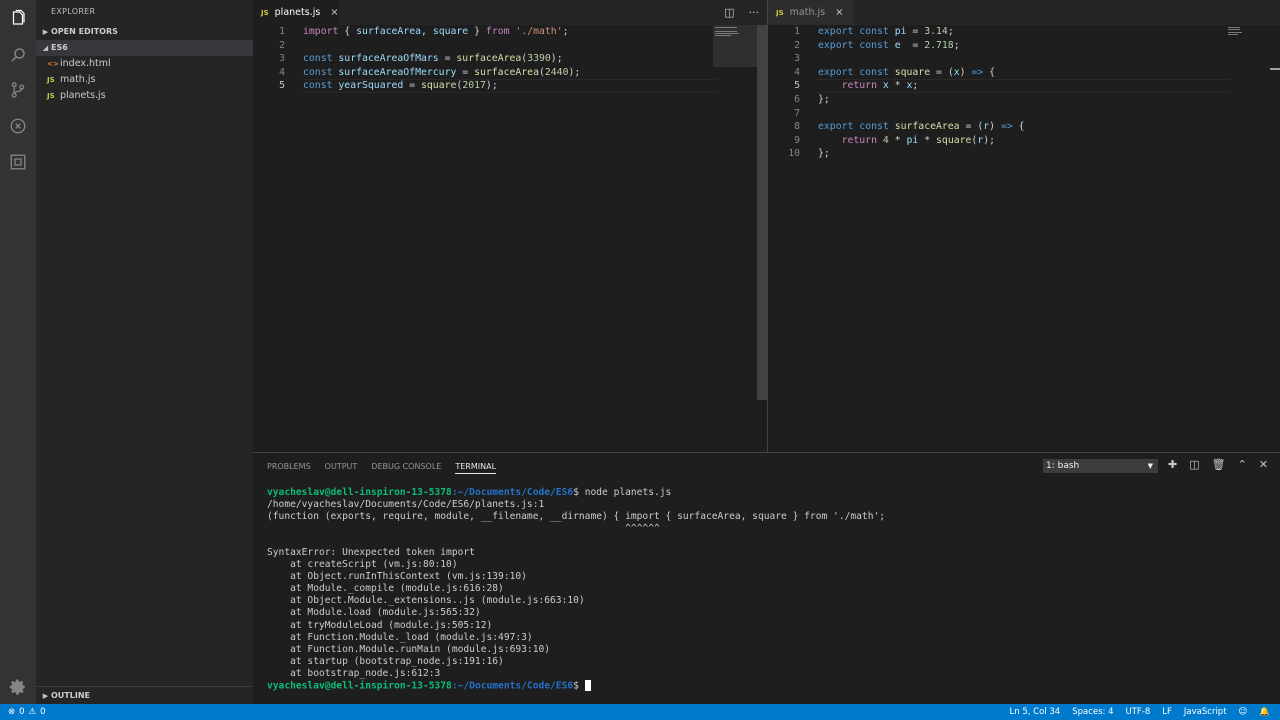 The width and height of the screenshot is (1280, 720). Describe the element at coordinates (1172, 464) in the screenshot. I see `new-terminal-icon: ✚` at that location.